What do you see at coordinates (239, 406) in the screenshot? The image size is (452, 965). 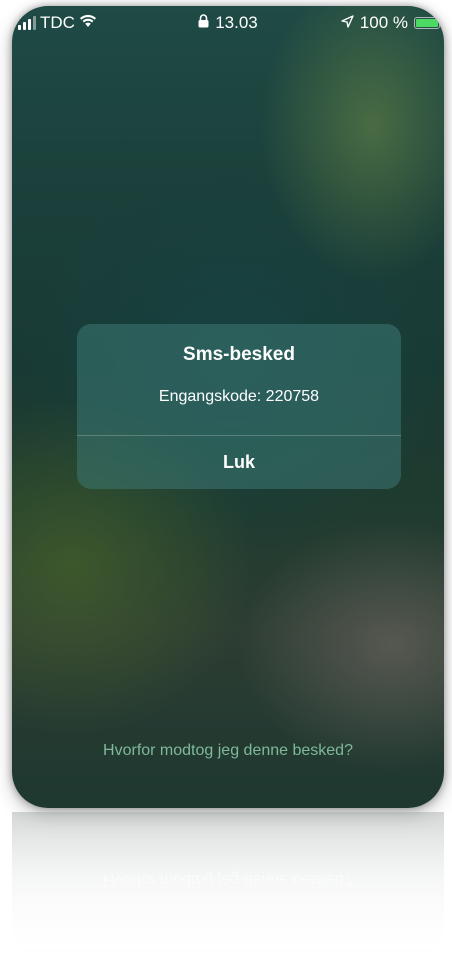 I see `sms-alert-dialog: Sms-besked Engangskode: 220758 Luk` at bounding box center [239, 406].